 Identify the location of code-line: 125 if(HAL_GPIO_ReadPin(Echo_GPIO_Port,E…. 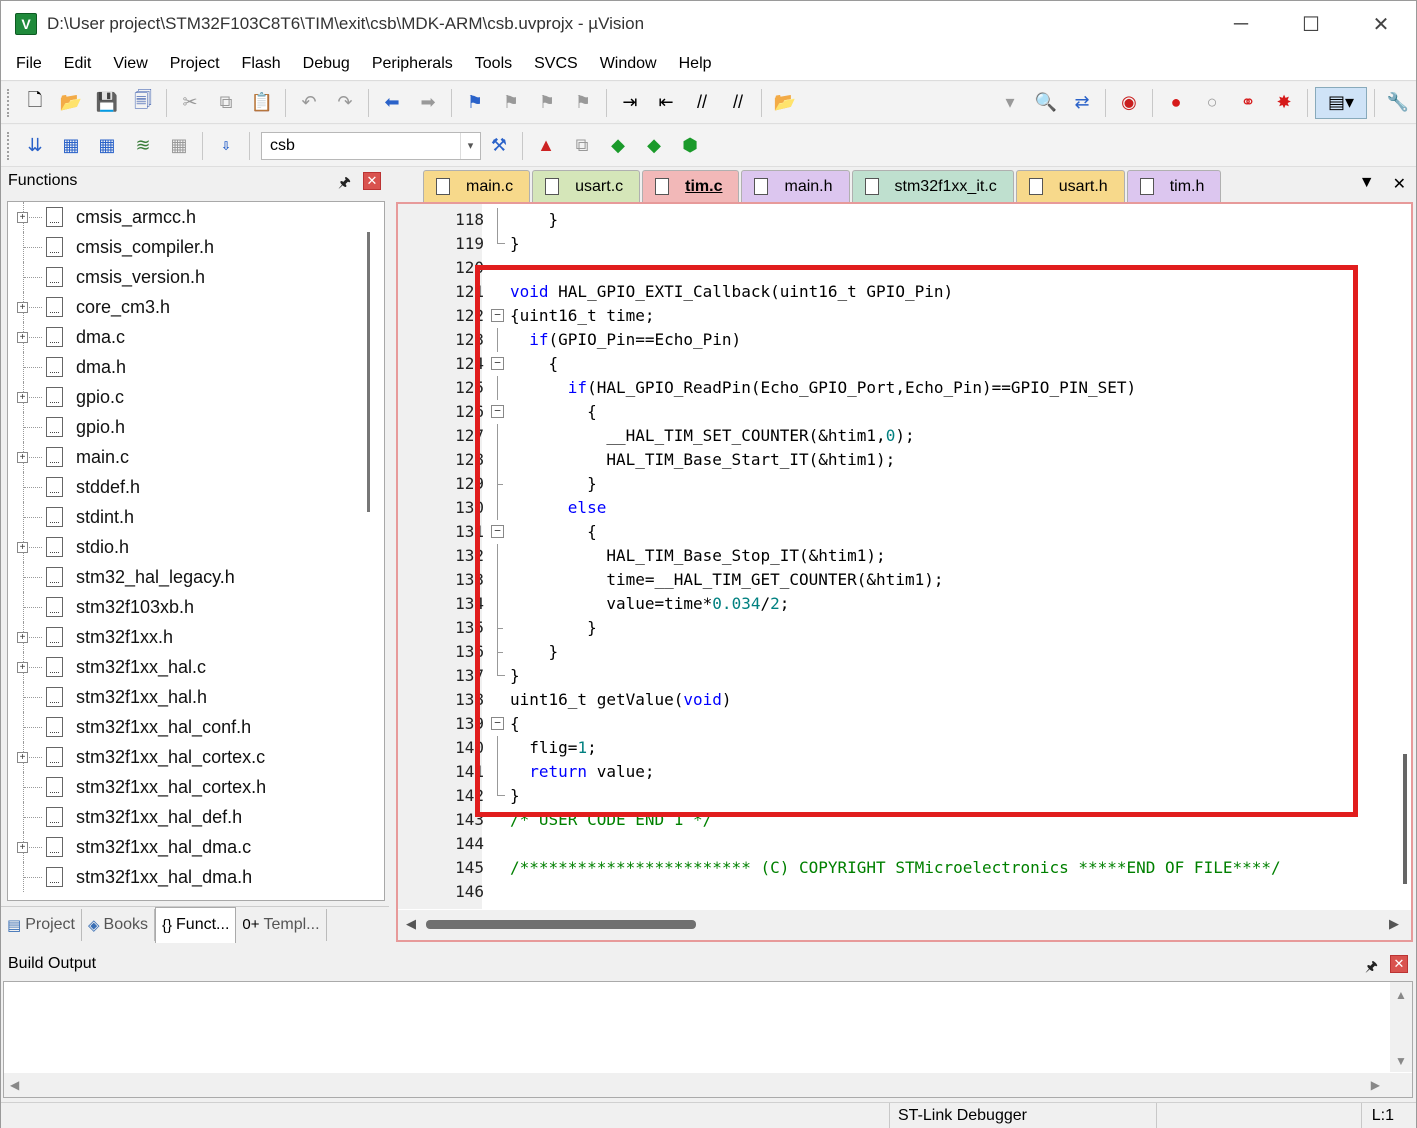
(898, 388).